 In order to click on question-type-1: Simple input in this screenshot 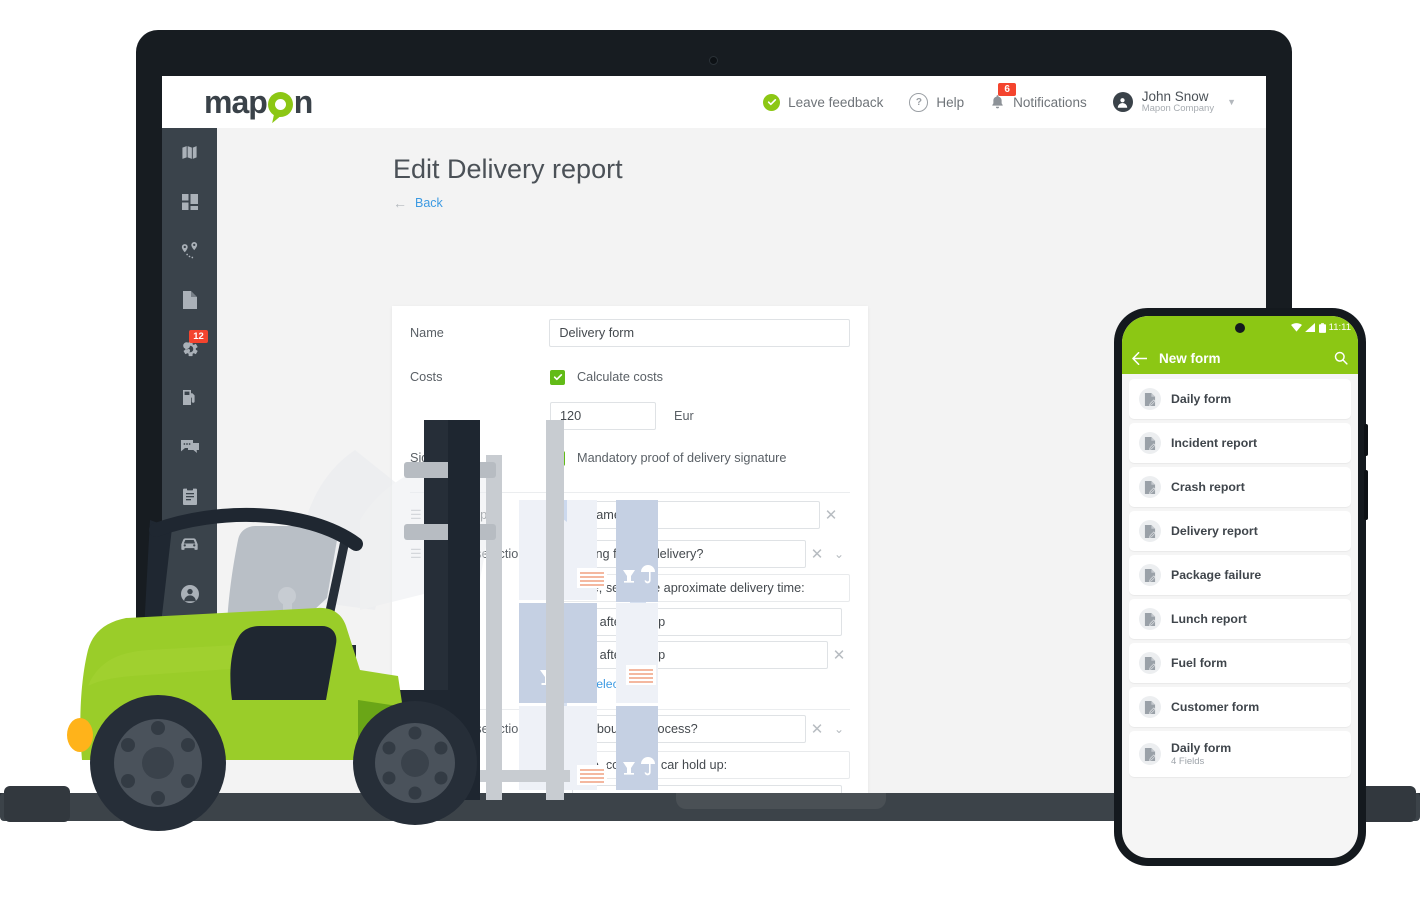, I will do `click(463, 515)`.